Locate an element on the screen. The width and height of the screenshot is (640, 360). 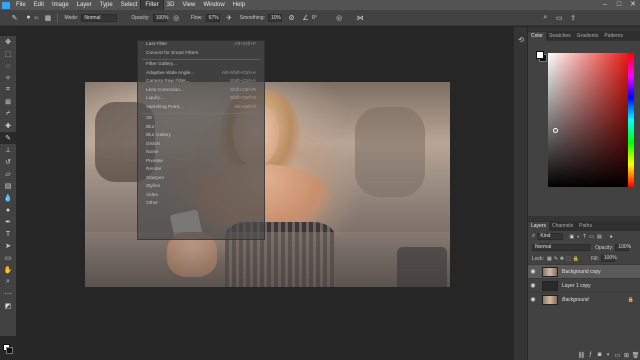
tab-paths: Paths is located at coordinates (585, 226).